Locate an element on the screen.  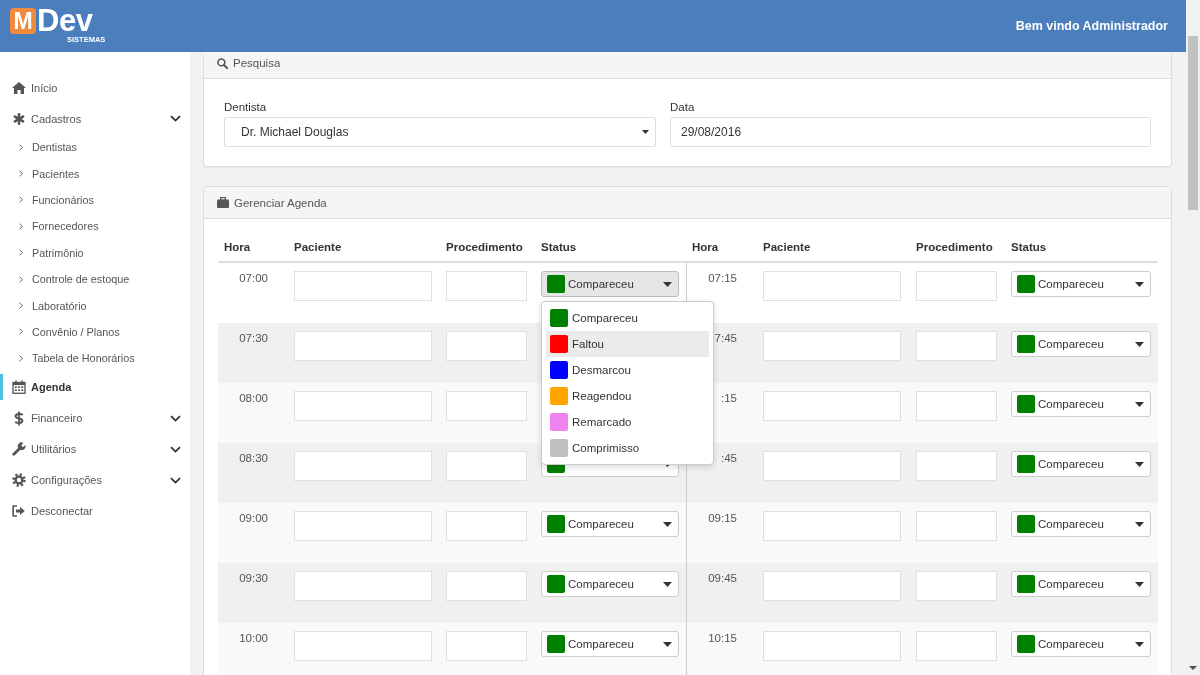
time-text: 08:00 is located at coordinates (253, 398).